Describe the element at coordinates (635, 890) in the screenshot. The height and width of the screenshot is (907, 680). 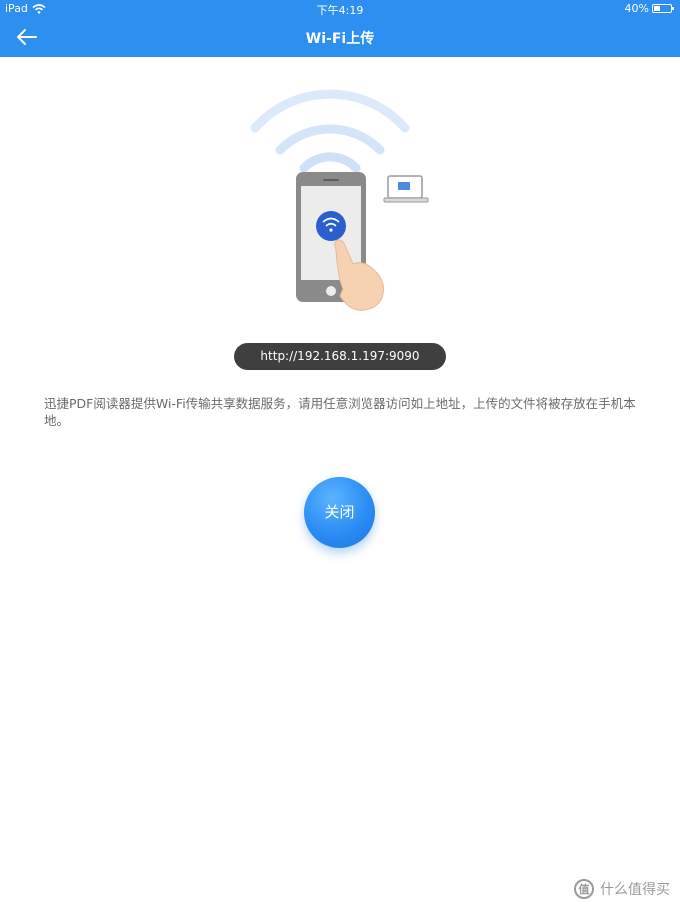
I see `watermark-text: 什么值得买` at that location.